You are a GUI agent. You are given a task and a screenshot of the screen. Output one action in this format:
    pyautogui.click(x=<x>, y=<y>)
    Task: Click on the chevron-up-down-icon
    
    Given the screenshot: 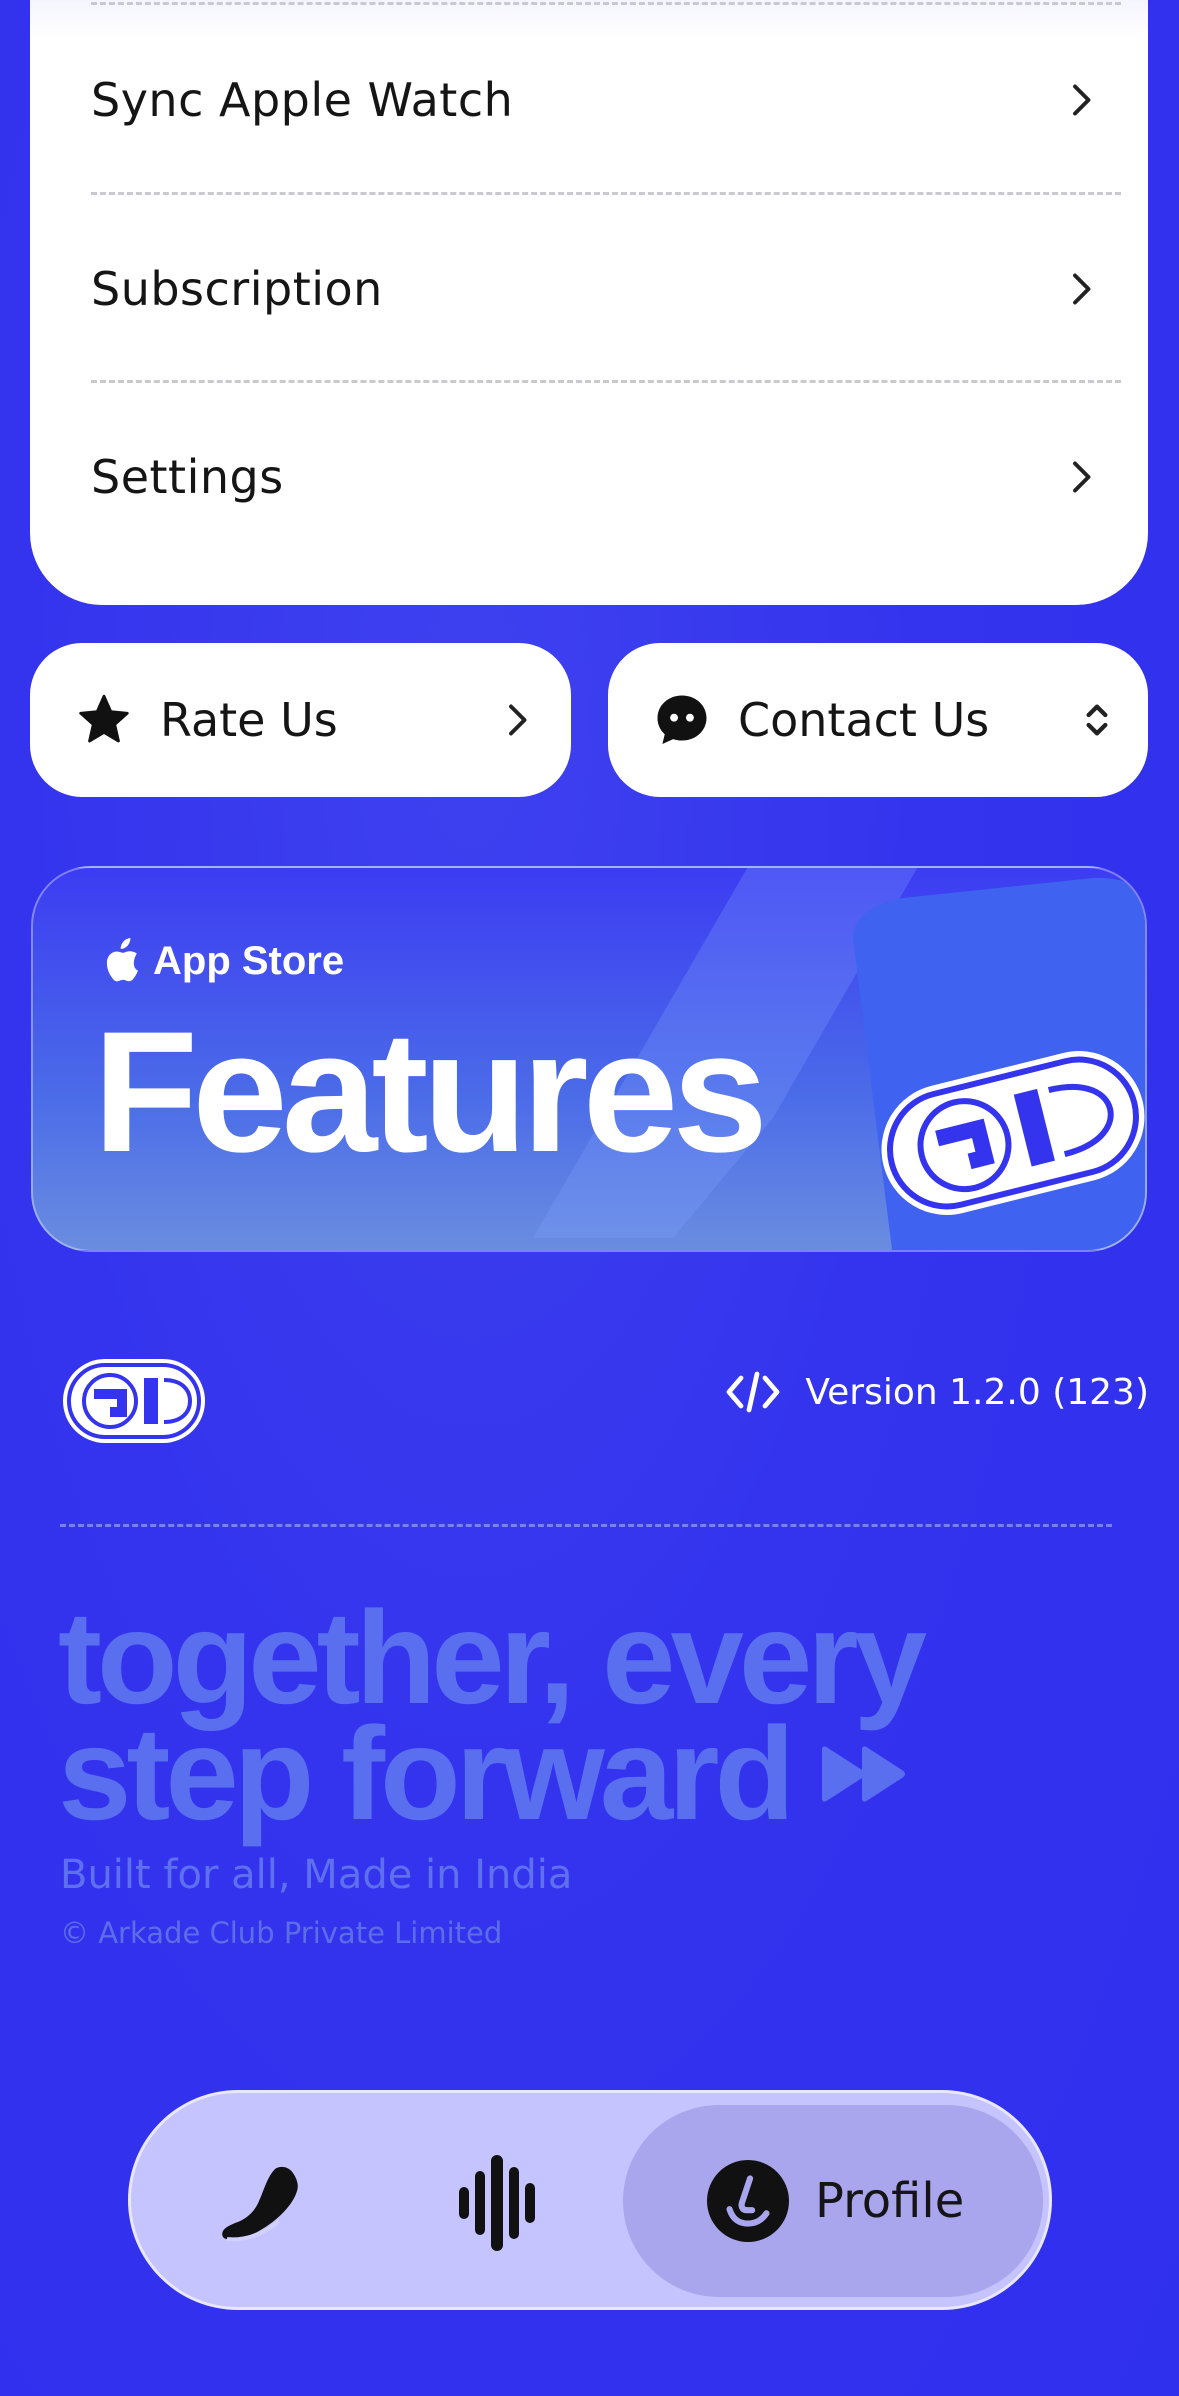 What is the action you would take?
    pyautogui.click(x=1097, y=720)
    